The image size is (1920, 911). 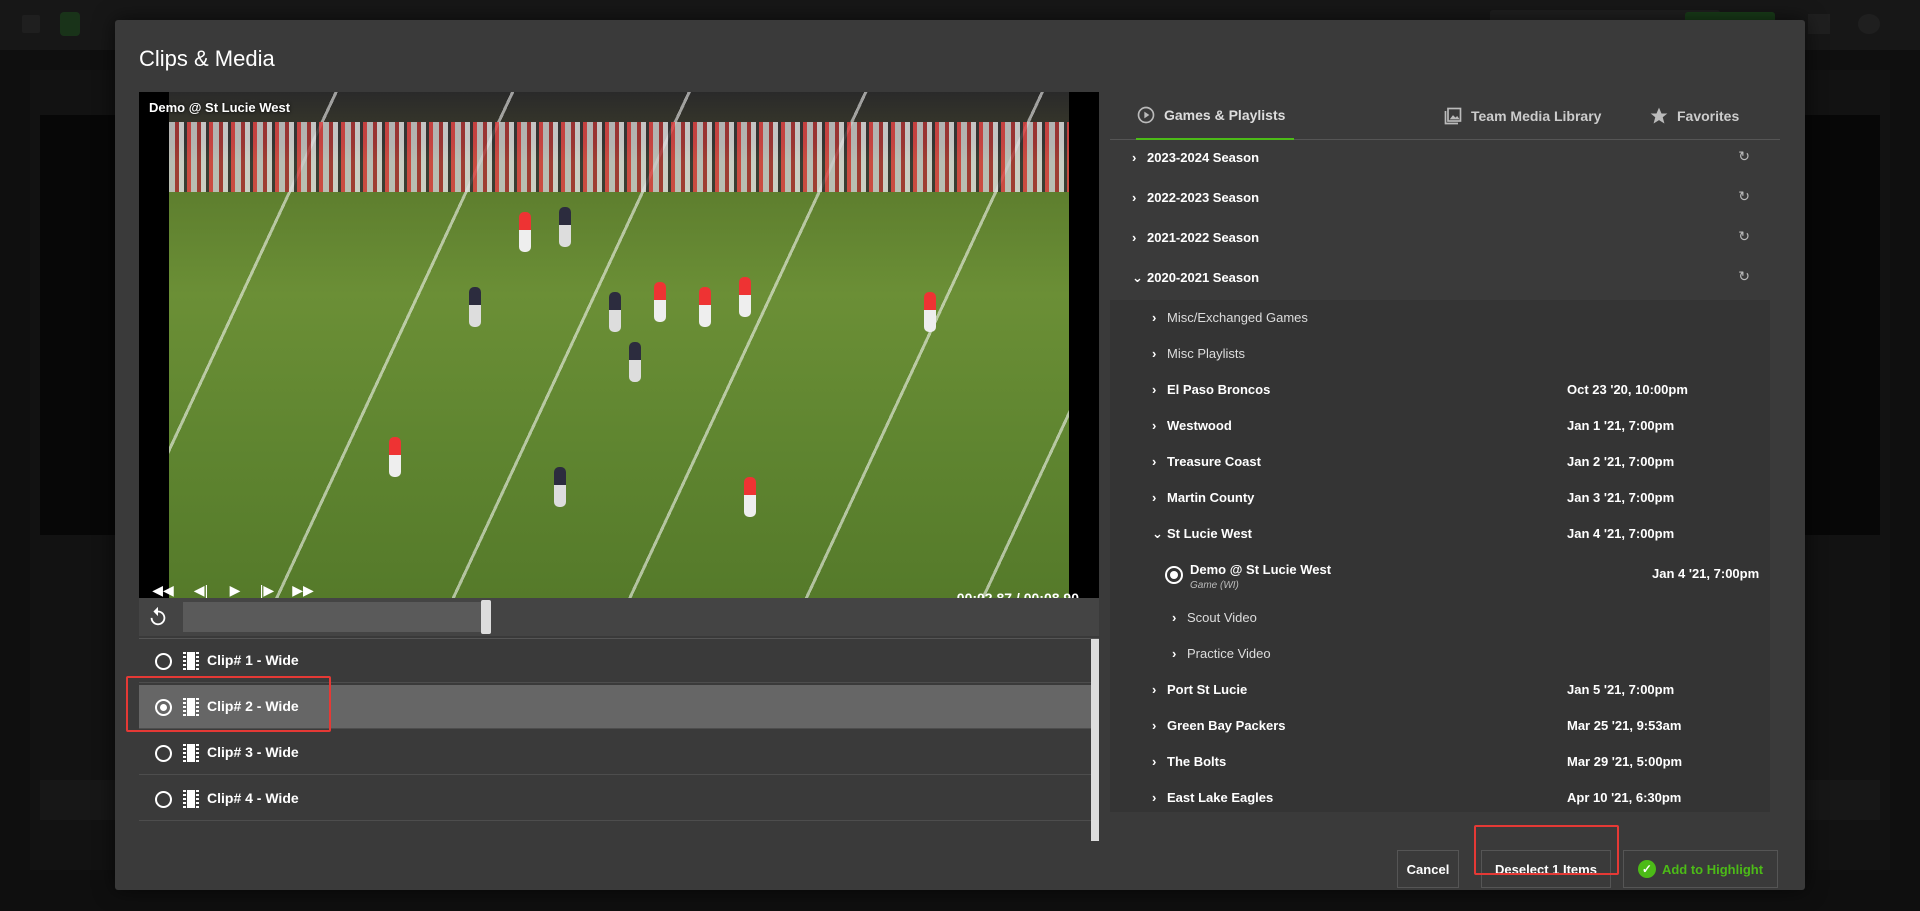 I want to click on game-date: Jan 5 '21, 7:00pm, so click(x=1621, y=689).